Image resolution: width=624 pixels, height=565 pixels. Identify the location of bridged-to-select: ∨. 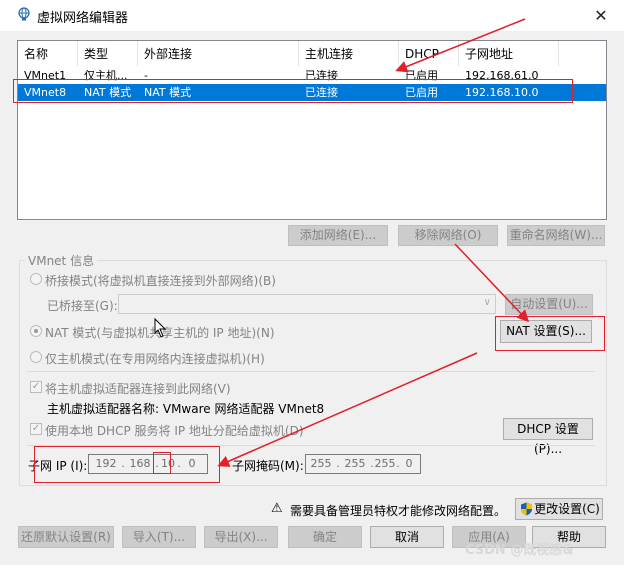
(307, 304).